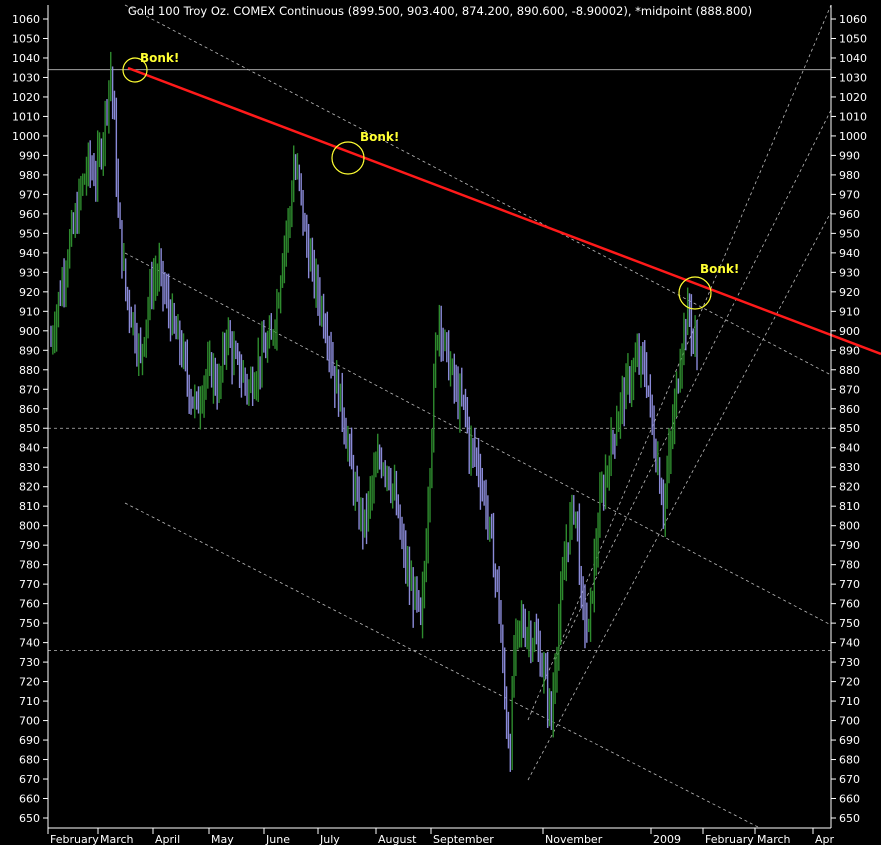 The image size is (881, 845). Describe the element at coordinates (849, 487) in the screenshot. I see `y-tick-right: 820` at that location.